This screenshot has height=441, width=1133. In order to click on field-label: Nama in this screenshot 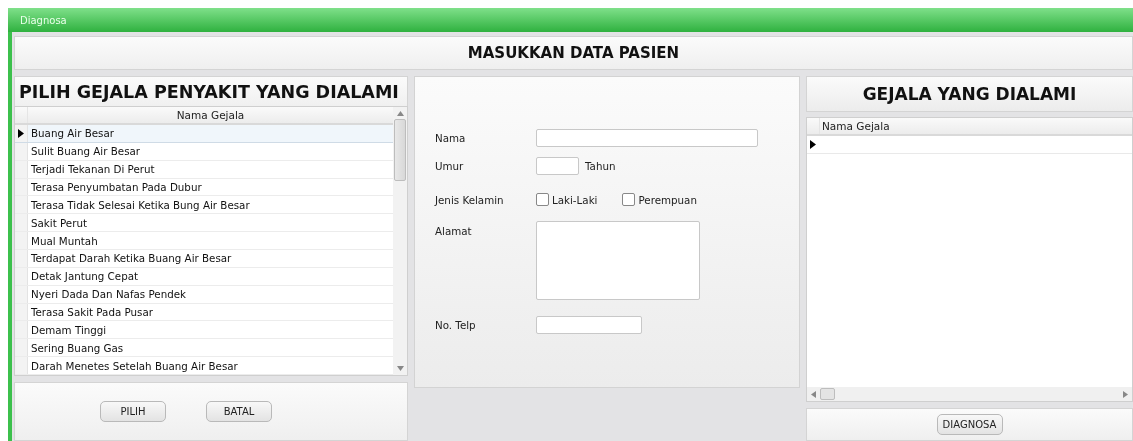, I will do `click(451, 138)`.